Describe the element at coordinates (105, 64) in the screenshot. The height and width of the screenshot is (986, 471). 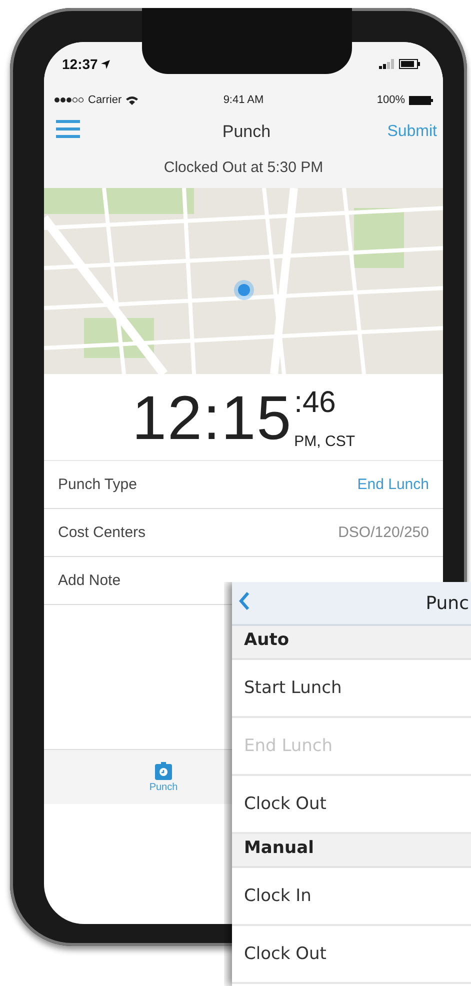
I see `location-arrow-icon` at that location.